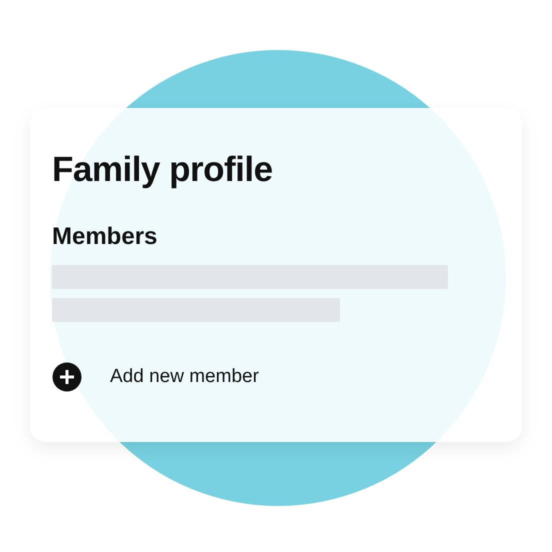 The height and width of the screenshot is (552, 552). What do you see at coordinates (163, 170) in the screenshot?
I see `card-title: Family profile` at bounding box center [163, 170].